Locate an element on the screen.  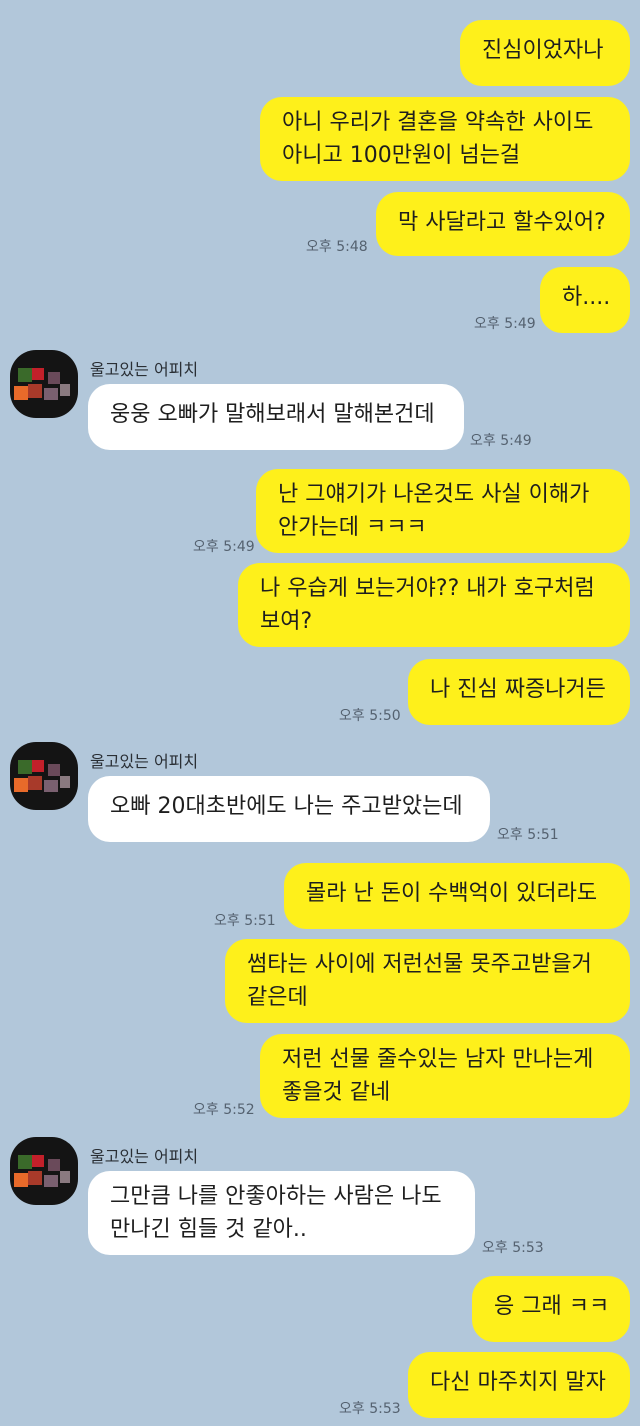
my-message-bubble: 나 우습게 보는거야?? 내가 호구처럼 보여? is located at coordinates (434, 605).